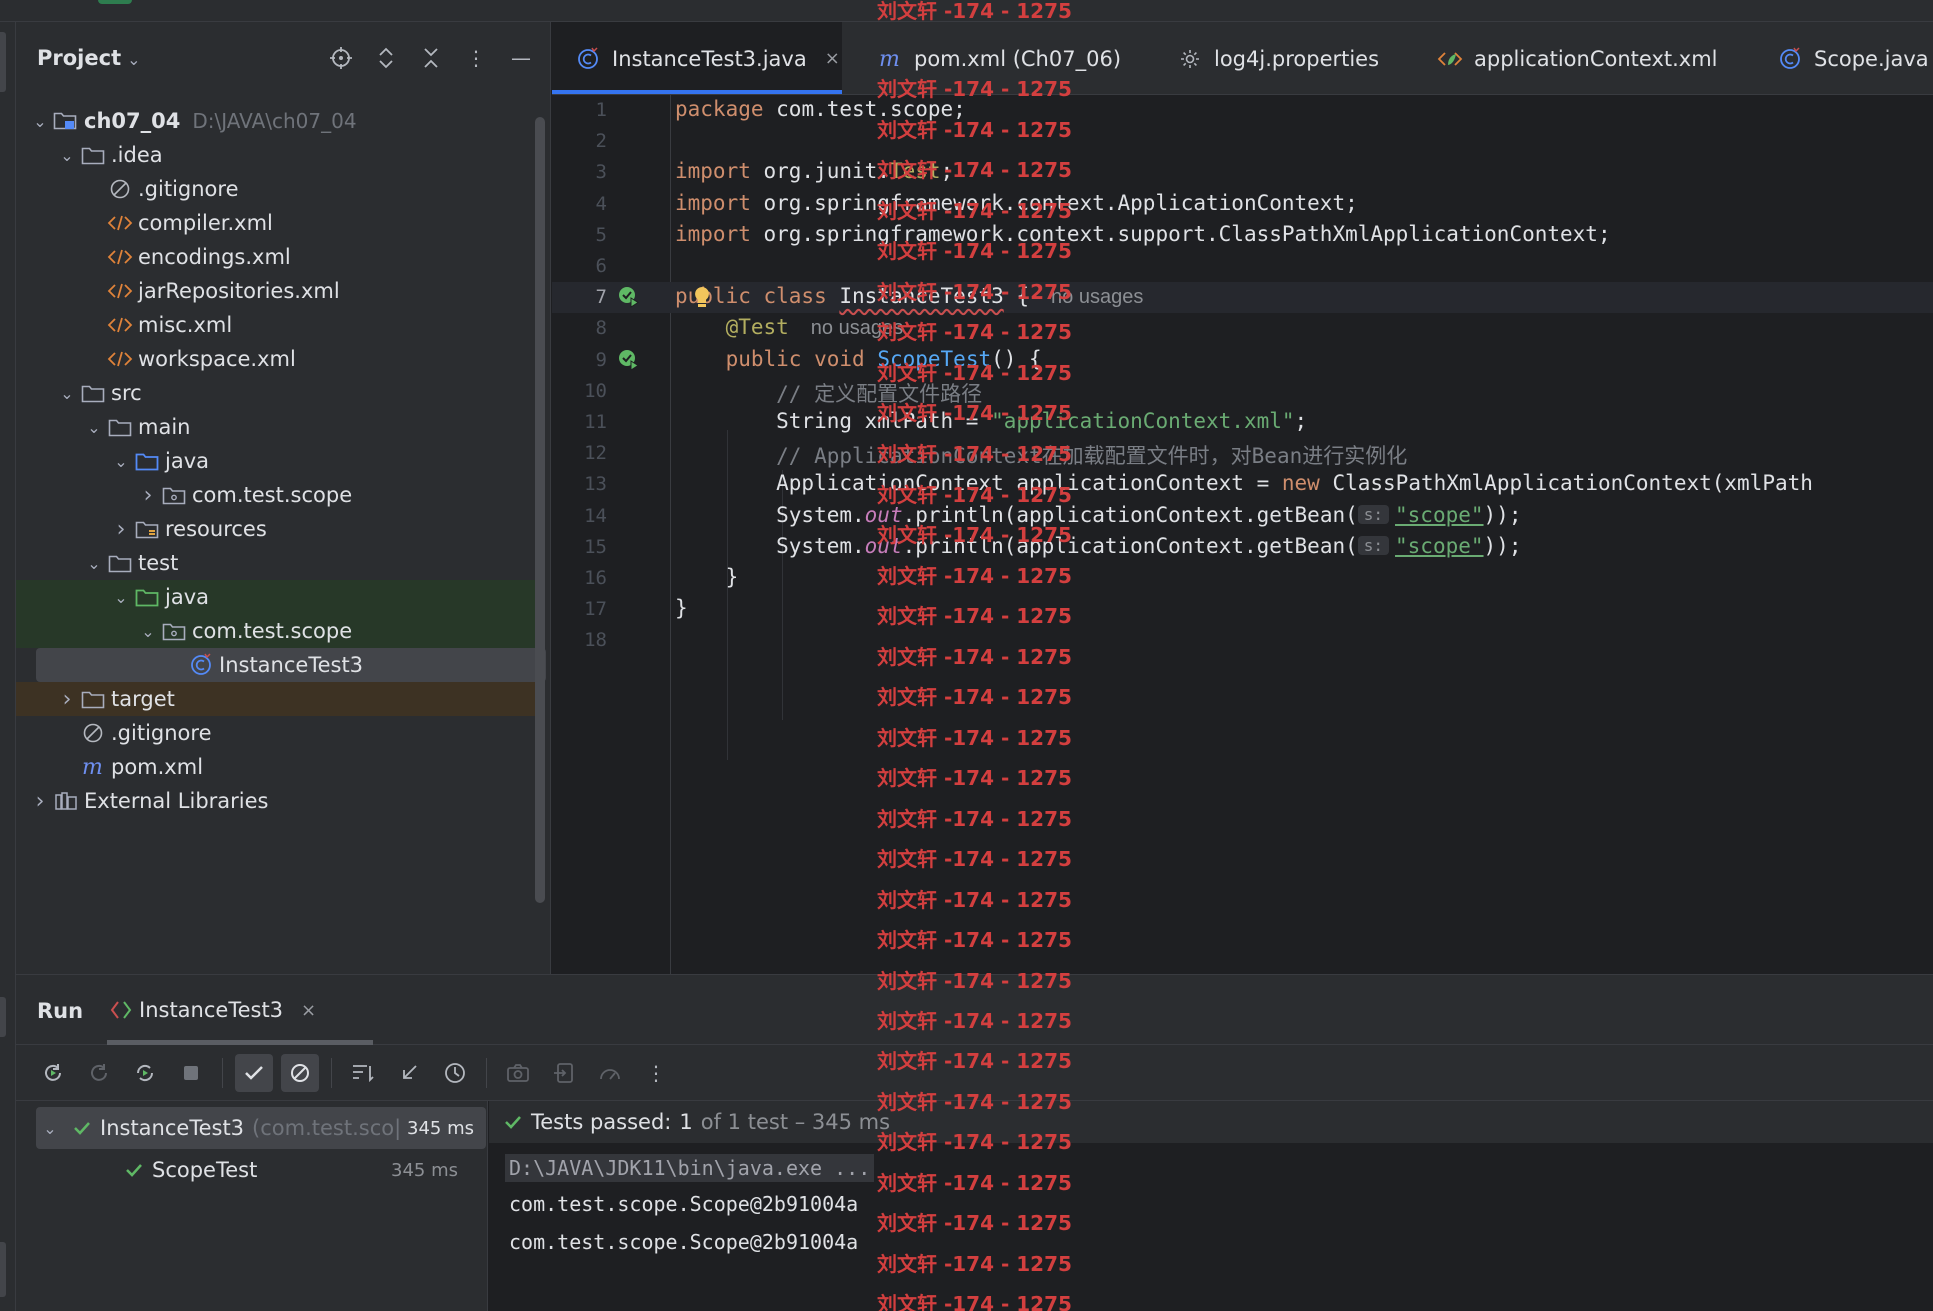  What do you see at coordinates (1242, 110) in the screenshot?
I see `code-line: 1 package com.test.scope;` at bounding box center [1242, 110].